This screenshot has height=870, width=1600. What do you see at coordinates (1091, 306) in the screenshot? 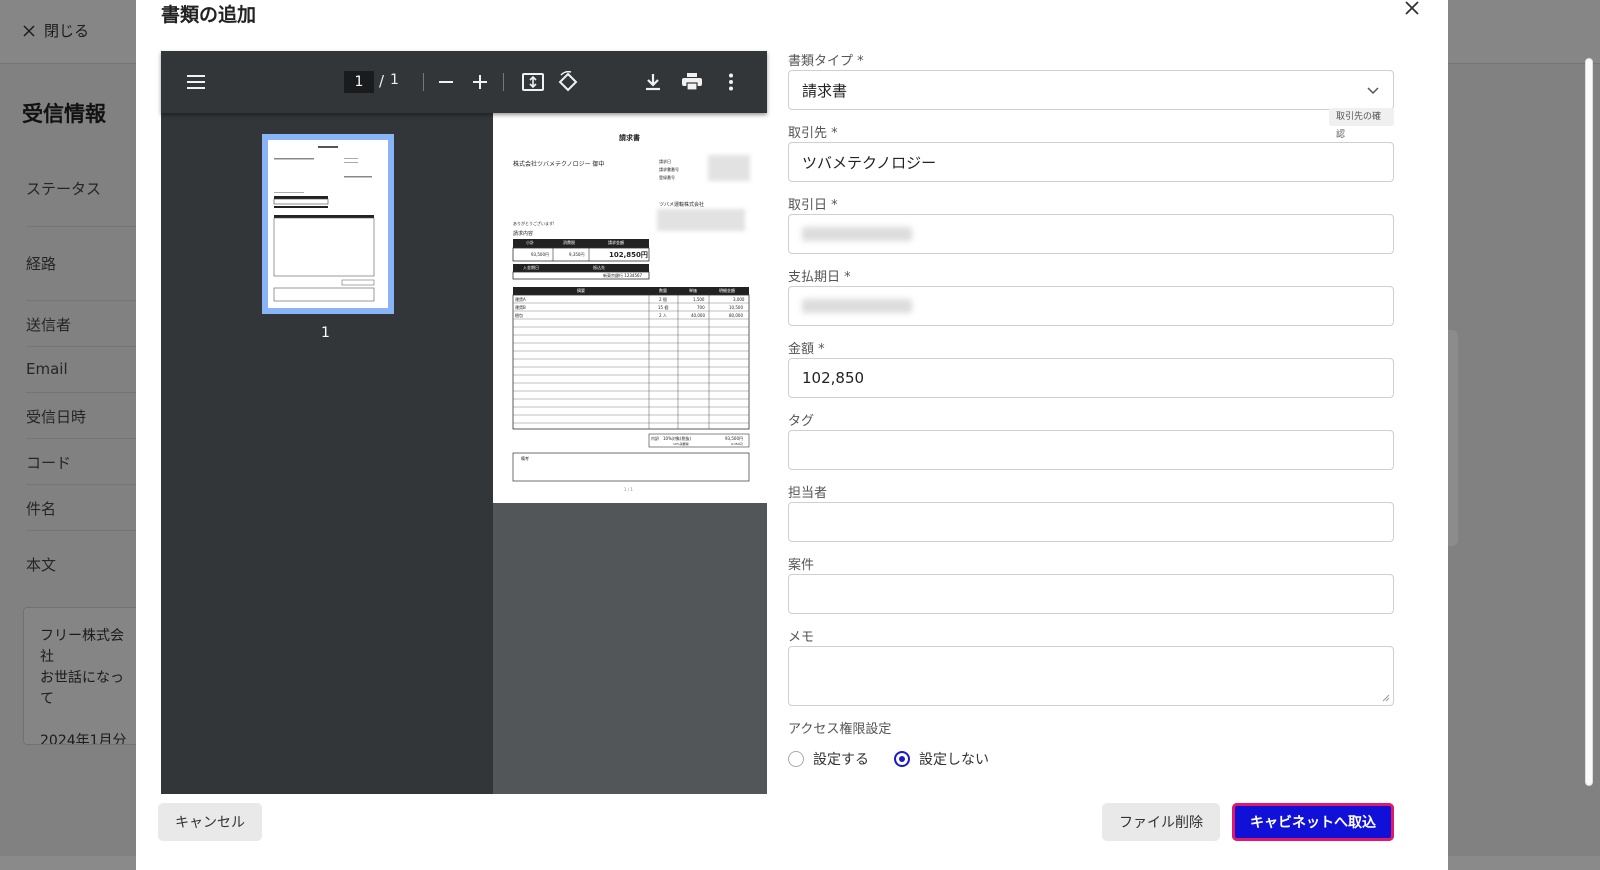
I see `due-date-input` at bounding box center [1091, 306].